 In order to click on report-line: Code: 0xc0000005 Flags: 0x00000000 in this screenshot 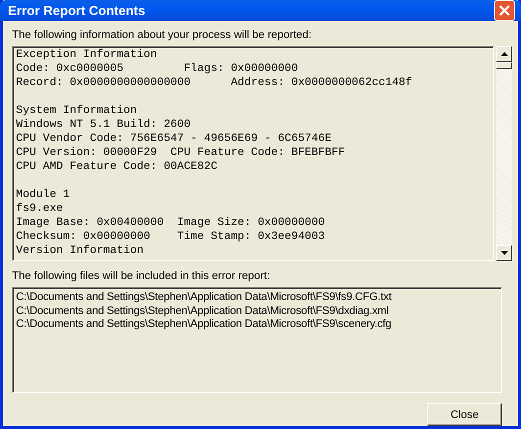, I will do `click(157, 69)`.